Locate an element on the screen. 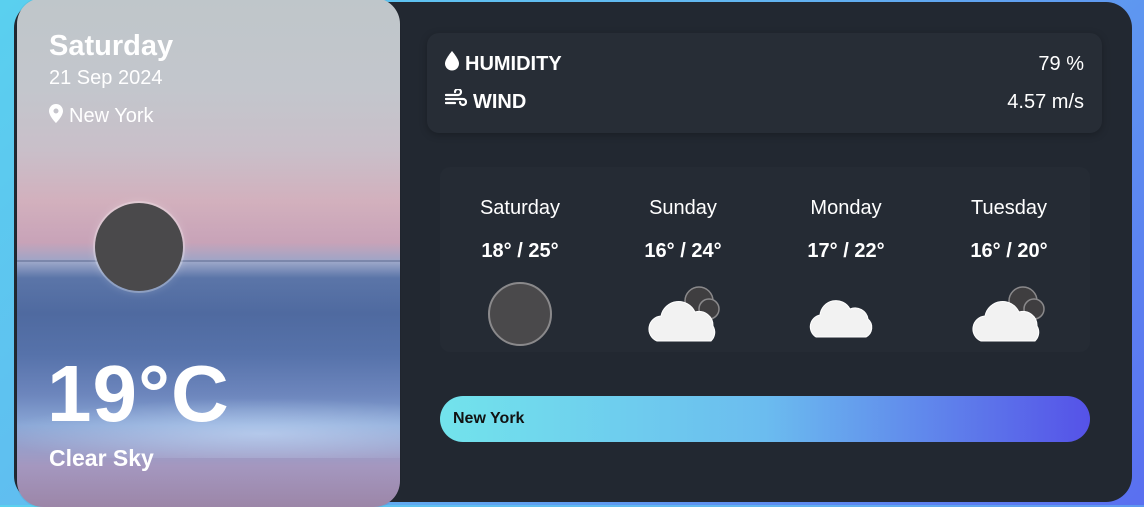  stats-box: HUMIDITY 79 % WIND 4.57 m/s is located at coordinates (764, 83).